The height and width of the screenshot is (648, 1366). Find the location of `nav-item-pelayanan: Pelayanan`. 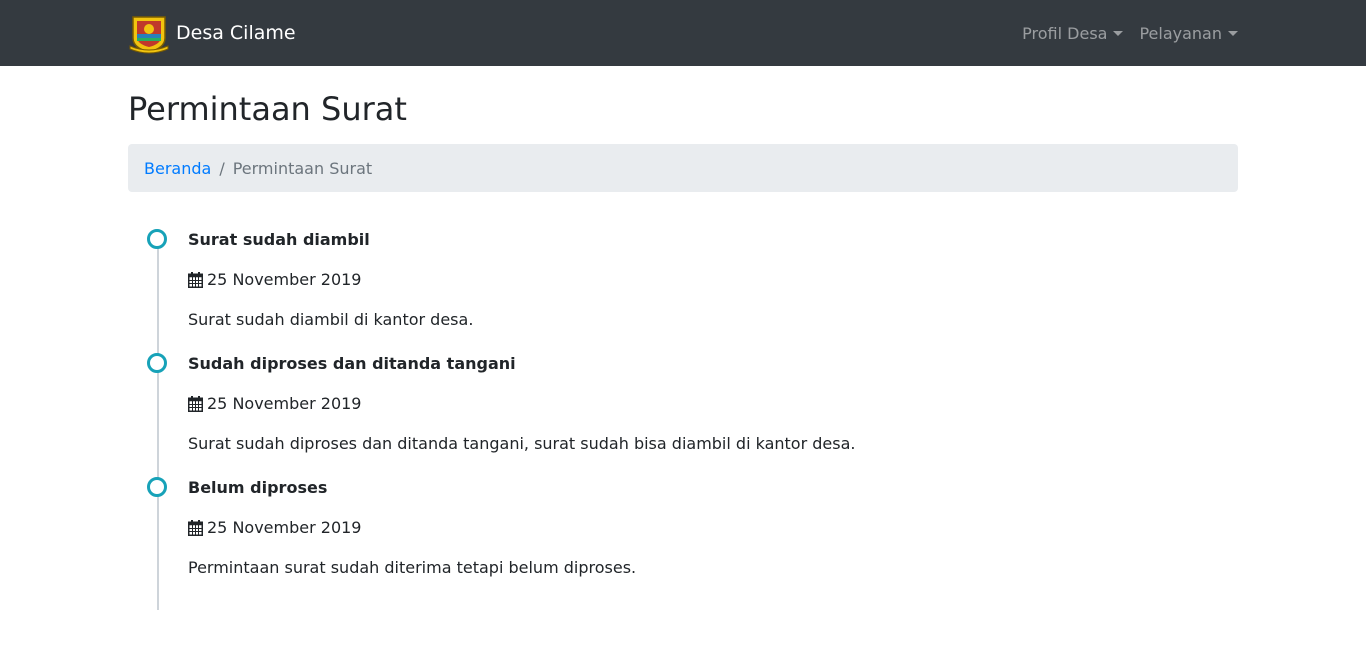

nav-item-pelayanan: Pelayanan is located at coordinates (1188, 33).